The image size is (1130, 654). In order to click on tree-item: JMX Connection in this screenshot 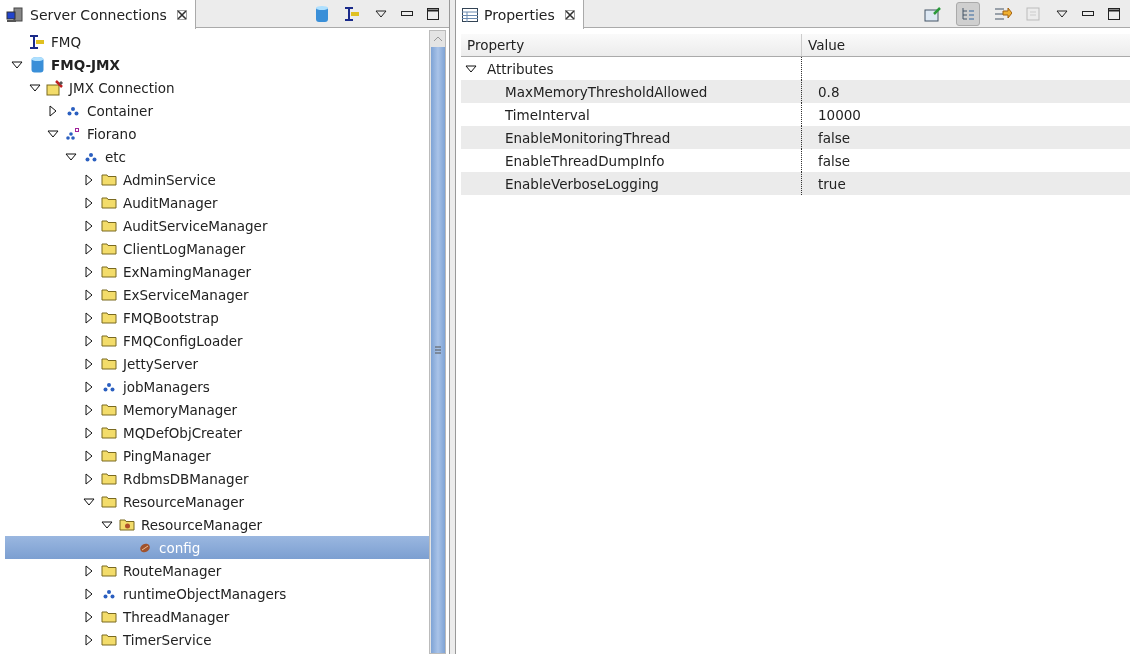, I will do `click(217, 87)`.